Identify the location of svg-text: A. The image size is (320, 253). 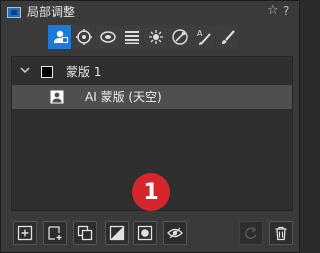
(200, 33).